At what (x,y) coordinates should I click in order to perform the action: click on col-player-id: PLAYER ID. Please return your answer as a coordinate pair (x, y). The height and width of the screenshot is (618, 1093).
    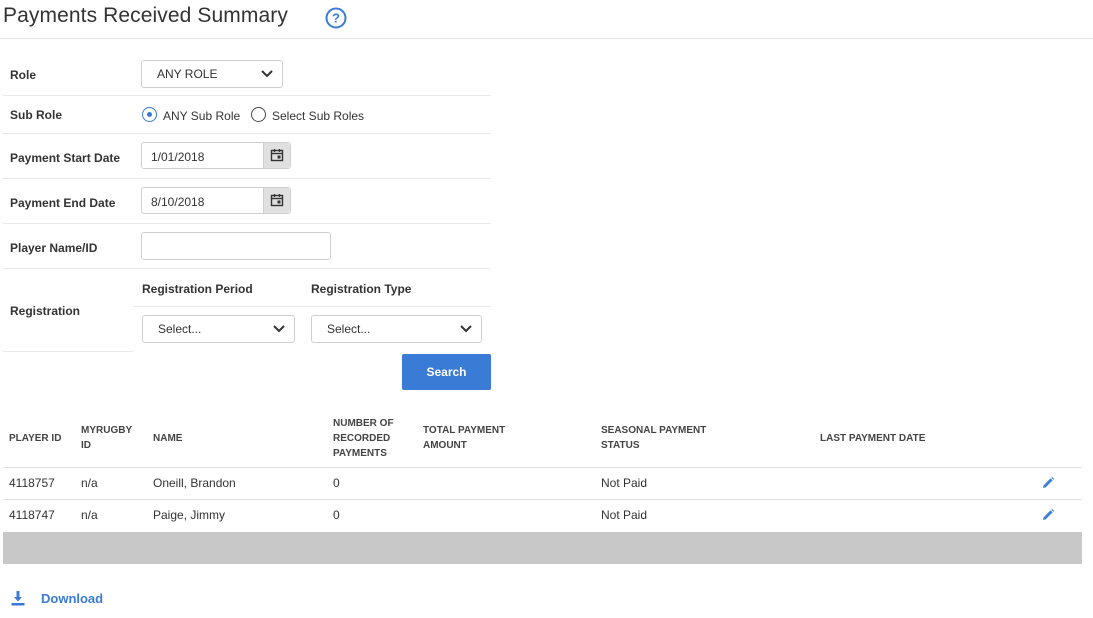
    Looking at the image, I should click on (35, 438).